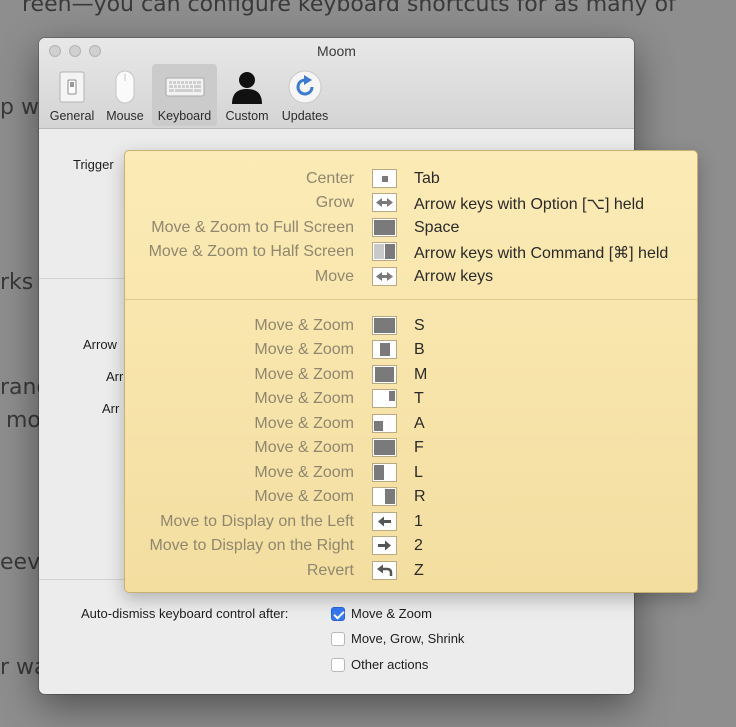 The image size is (736, 727). What do you see at coordinates (72, 87) in the screenshot?
I see `switch-icon` at bounding box center [72, 87].